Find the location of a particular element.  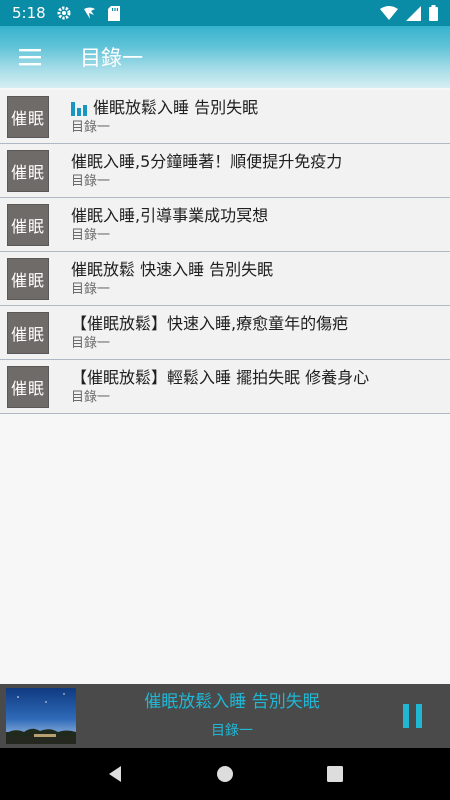

recents-button is located at coordinates (335, 774).